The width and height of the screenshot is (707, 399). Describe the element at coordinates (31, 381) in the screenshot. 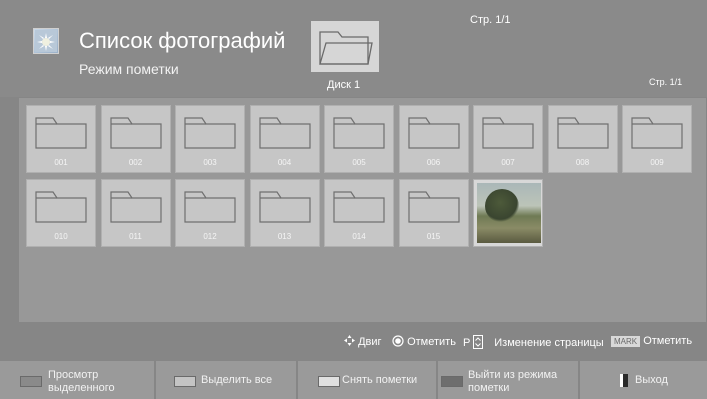

I see `red-key-swatch` at that location.